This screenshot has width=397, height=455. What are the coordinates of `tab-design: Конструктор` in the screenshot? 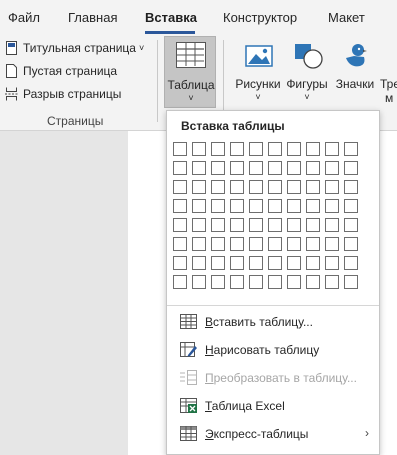 It's located at (260, 17).